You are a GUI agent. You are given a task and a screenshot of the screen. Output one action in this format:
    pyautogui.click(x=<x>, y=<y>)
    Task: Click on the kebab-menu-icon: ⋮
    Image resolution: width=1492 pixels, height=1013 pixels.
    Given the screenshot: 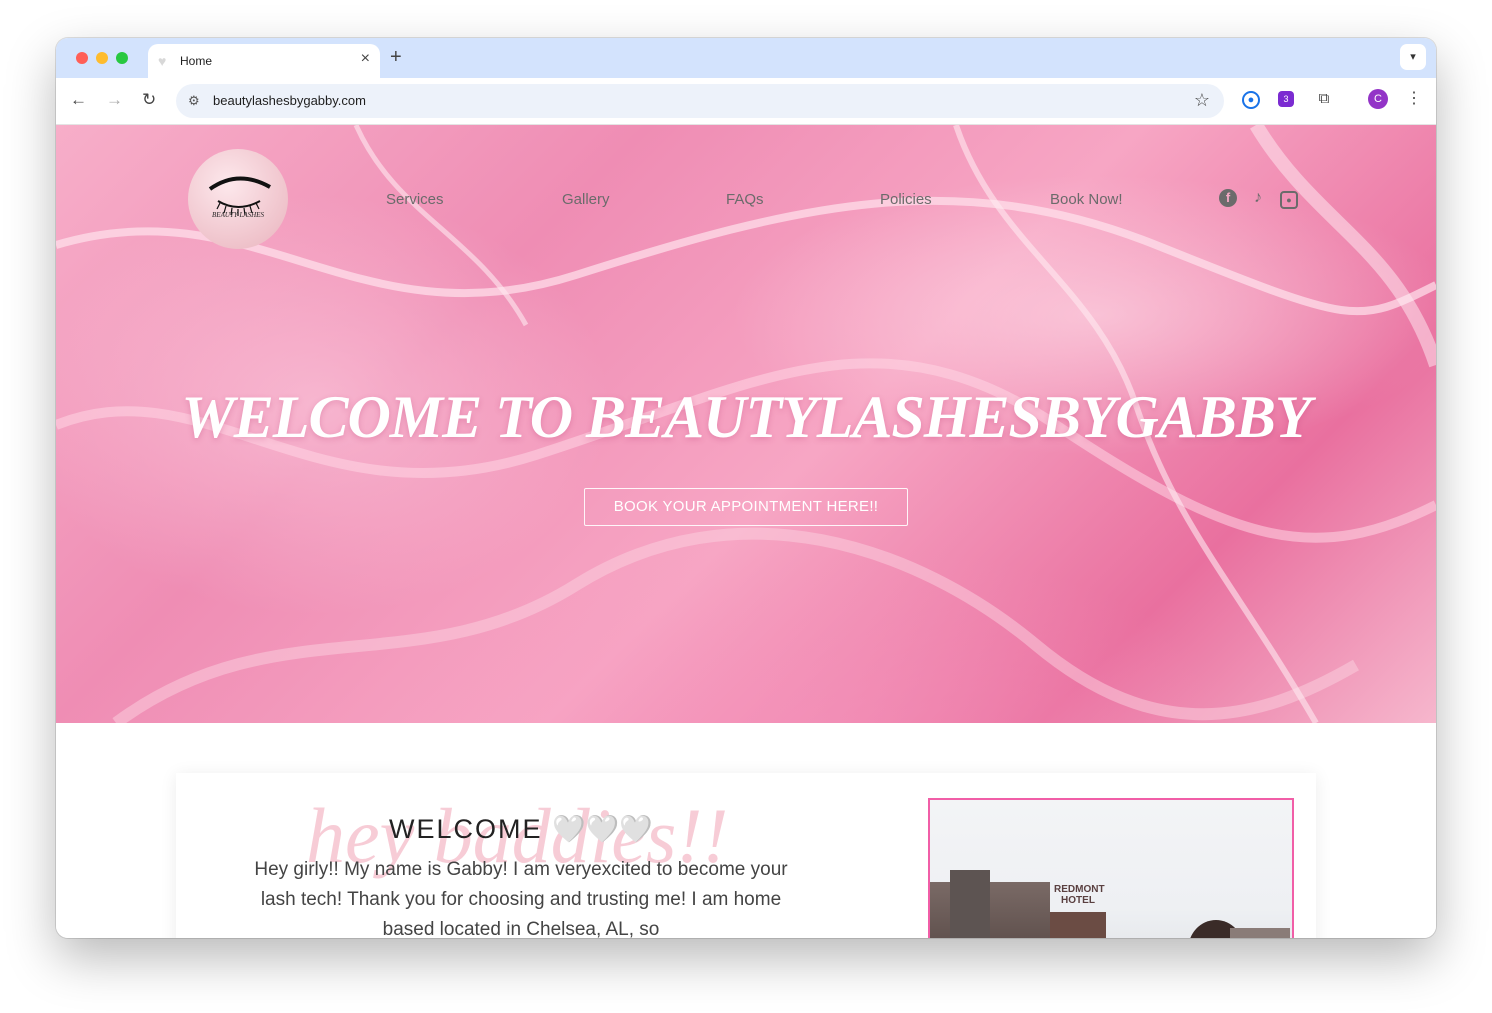 What is the action you would take?
    pyautogui.click(x=1414, y=99)
    